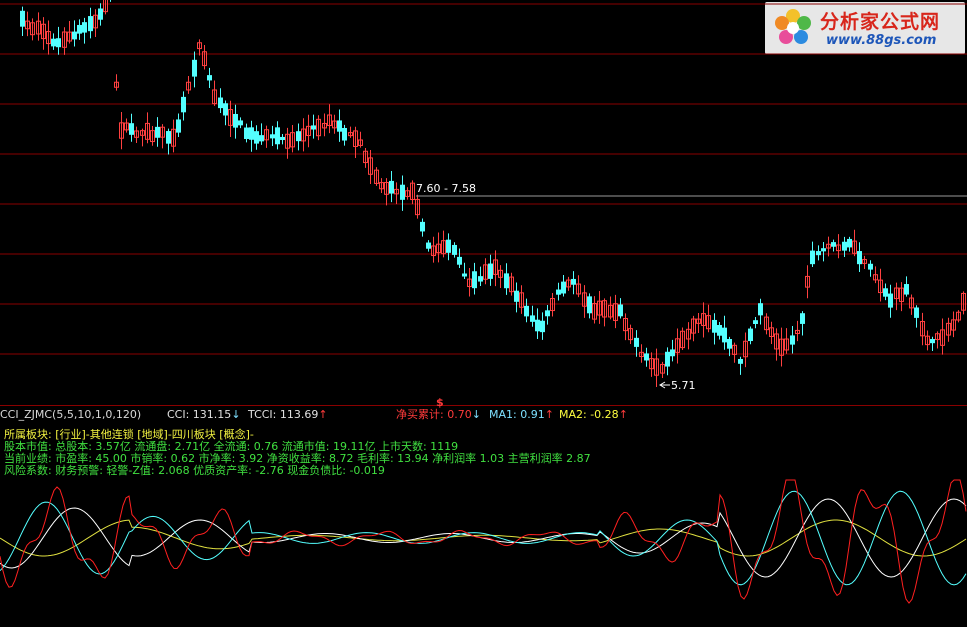 The image size is (967, 627). I want to click on ma1-label: MA1: 0.91, so click(517, 414).